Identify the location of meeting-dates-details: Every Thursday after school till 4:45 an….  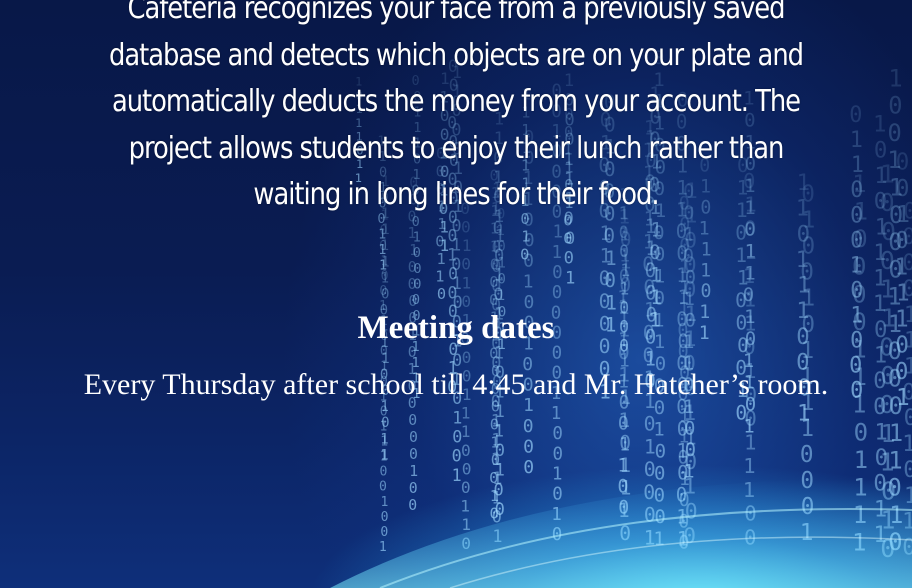
(456, 384).